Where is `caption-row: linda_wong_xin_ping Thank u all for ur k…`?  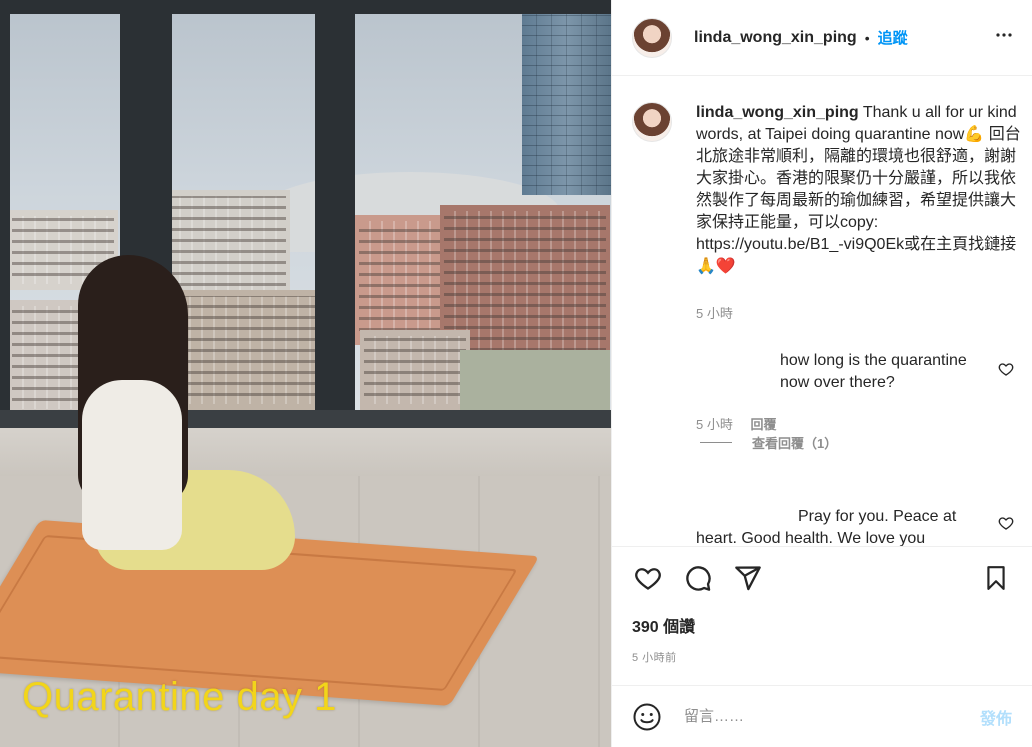 caption-row: linda_wong_xin_ping Thank u all for ur k… is located at coordinates (827, 190).